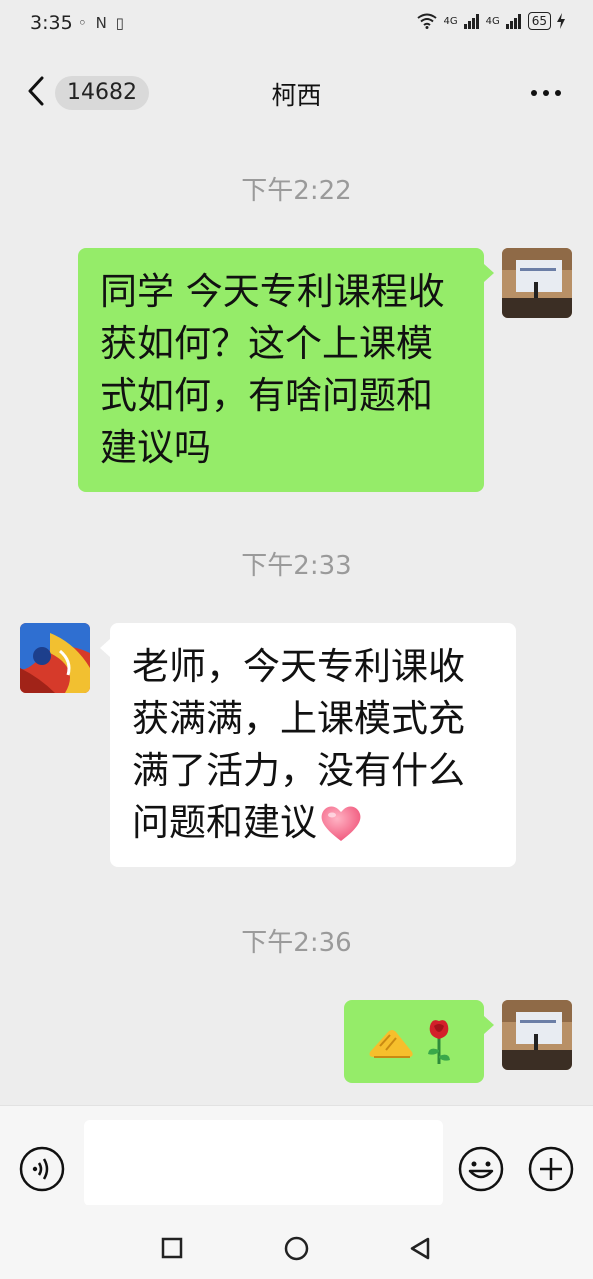  What do you see at coordinates (481, 1169) in the screenshot?
I see `smiley-icon` at bounding box center [481, 1169].